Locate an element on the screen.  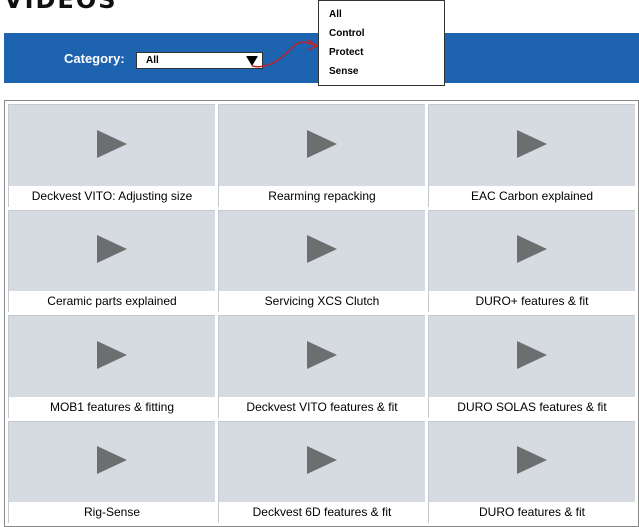
video-tile: Deckvest 6D features & fit is located at coordinates (321, 471).